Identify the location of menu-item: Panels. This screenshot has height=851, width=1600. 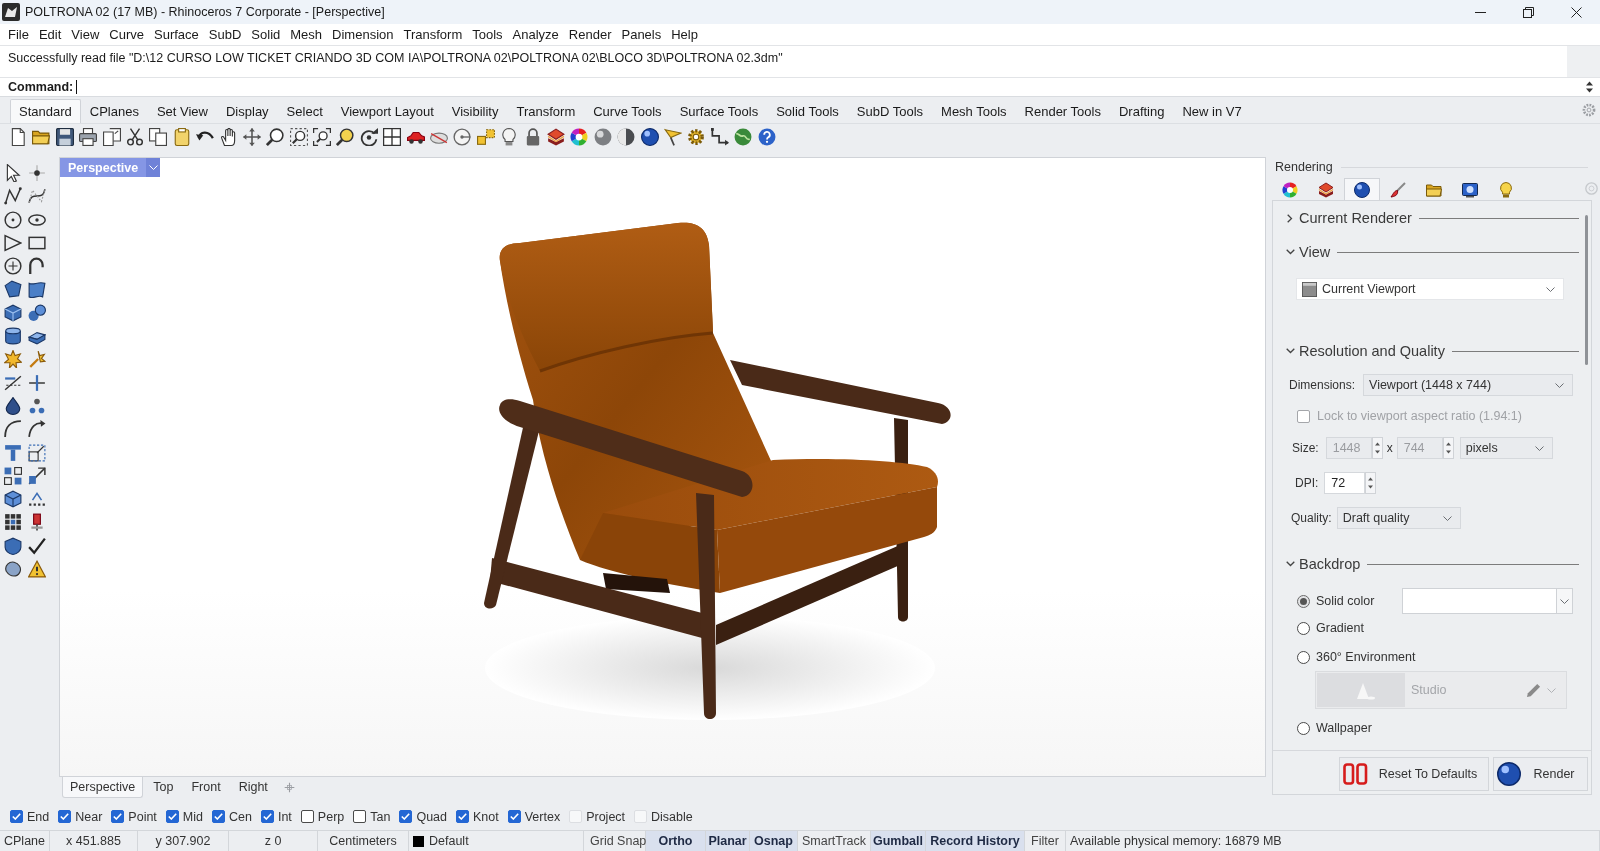
(641, 34).